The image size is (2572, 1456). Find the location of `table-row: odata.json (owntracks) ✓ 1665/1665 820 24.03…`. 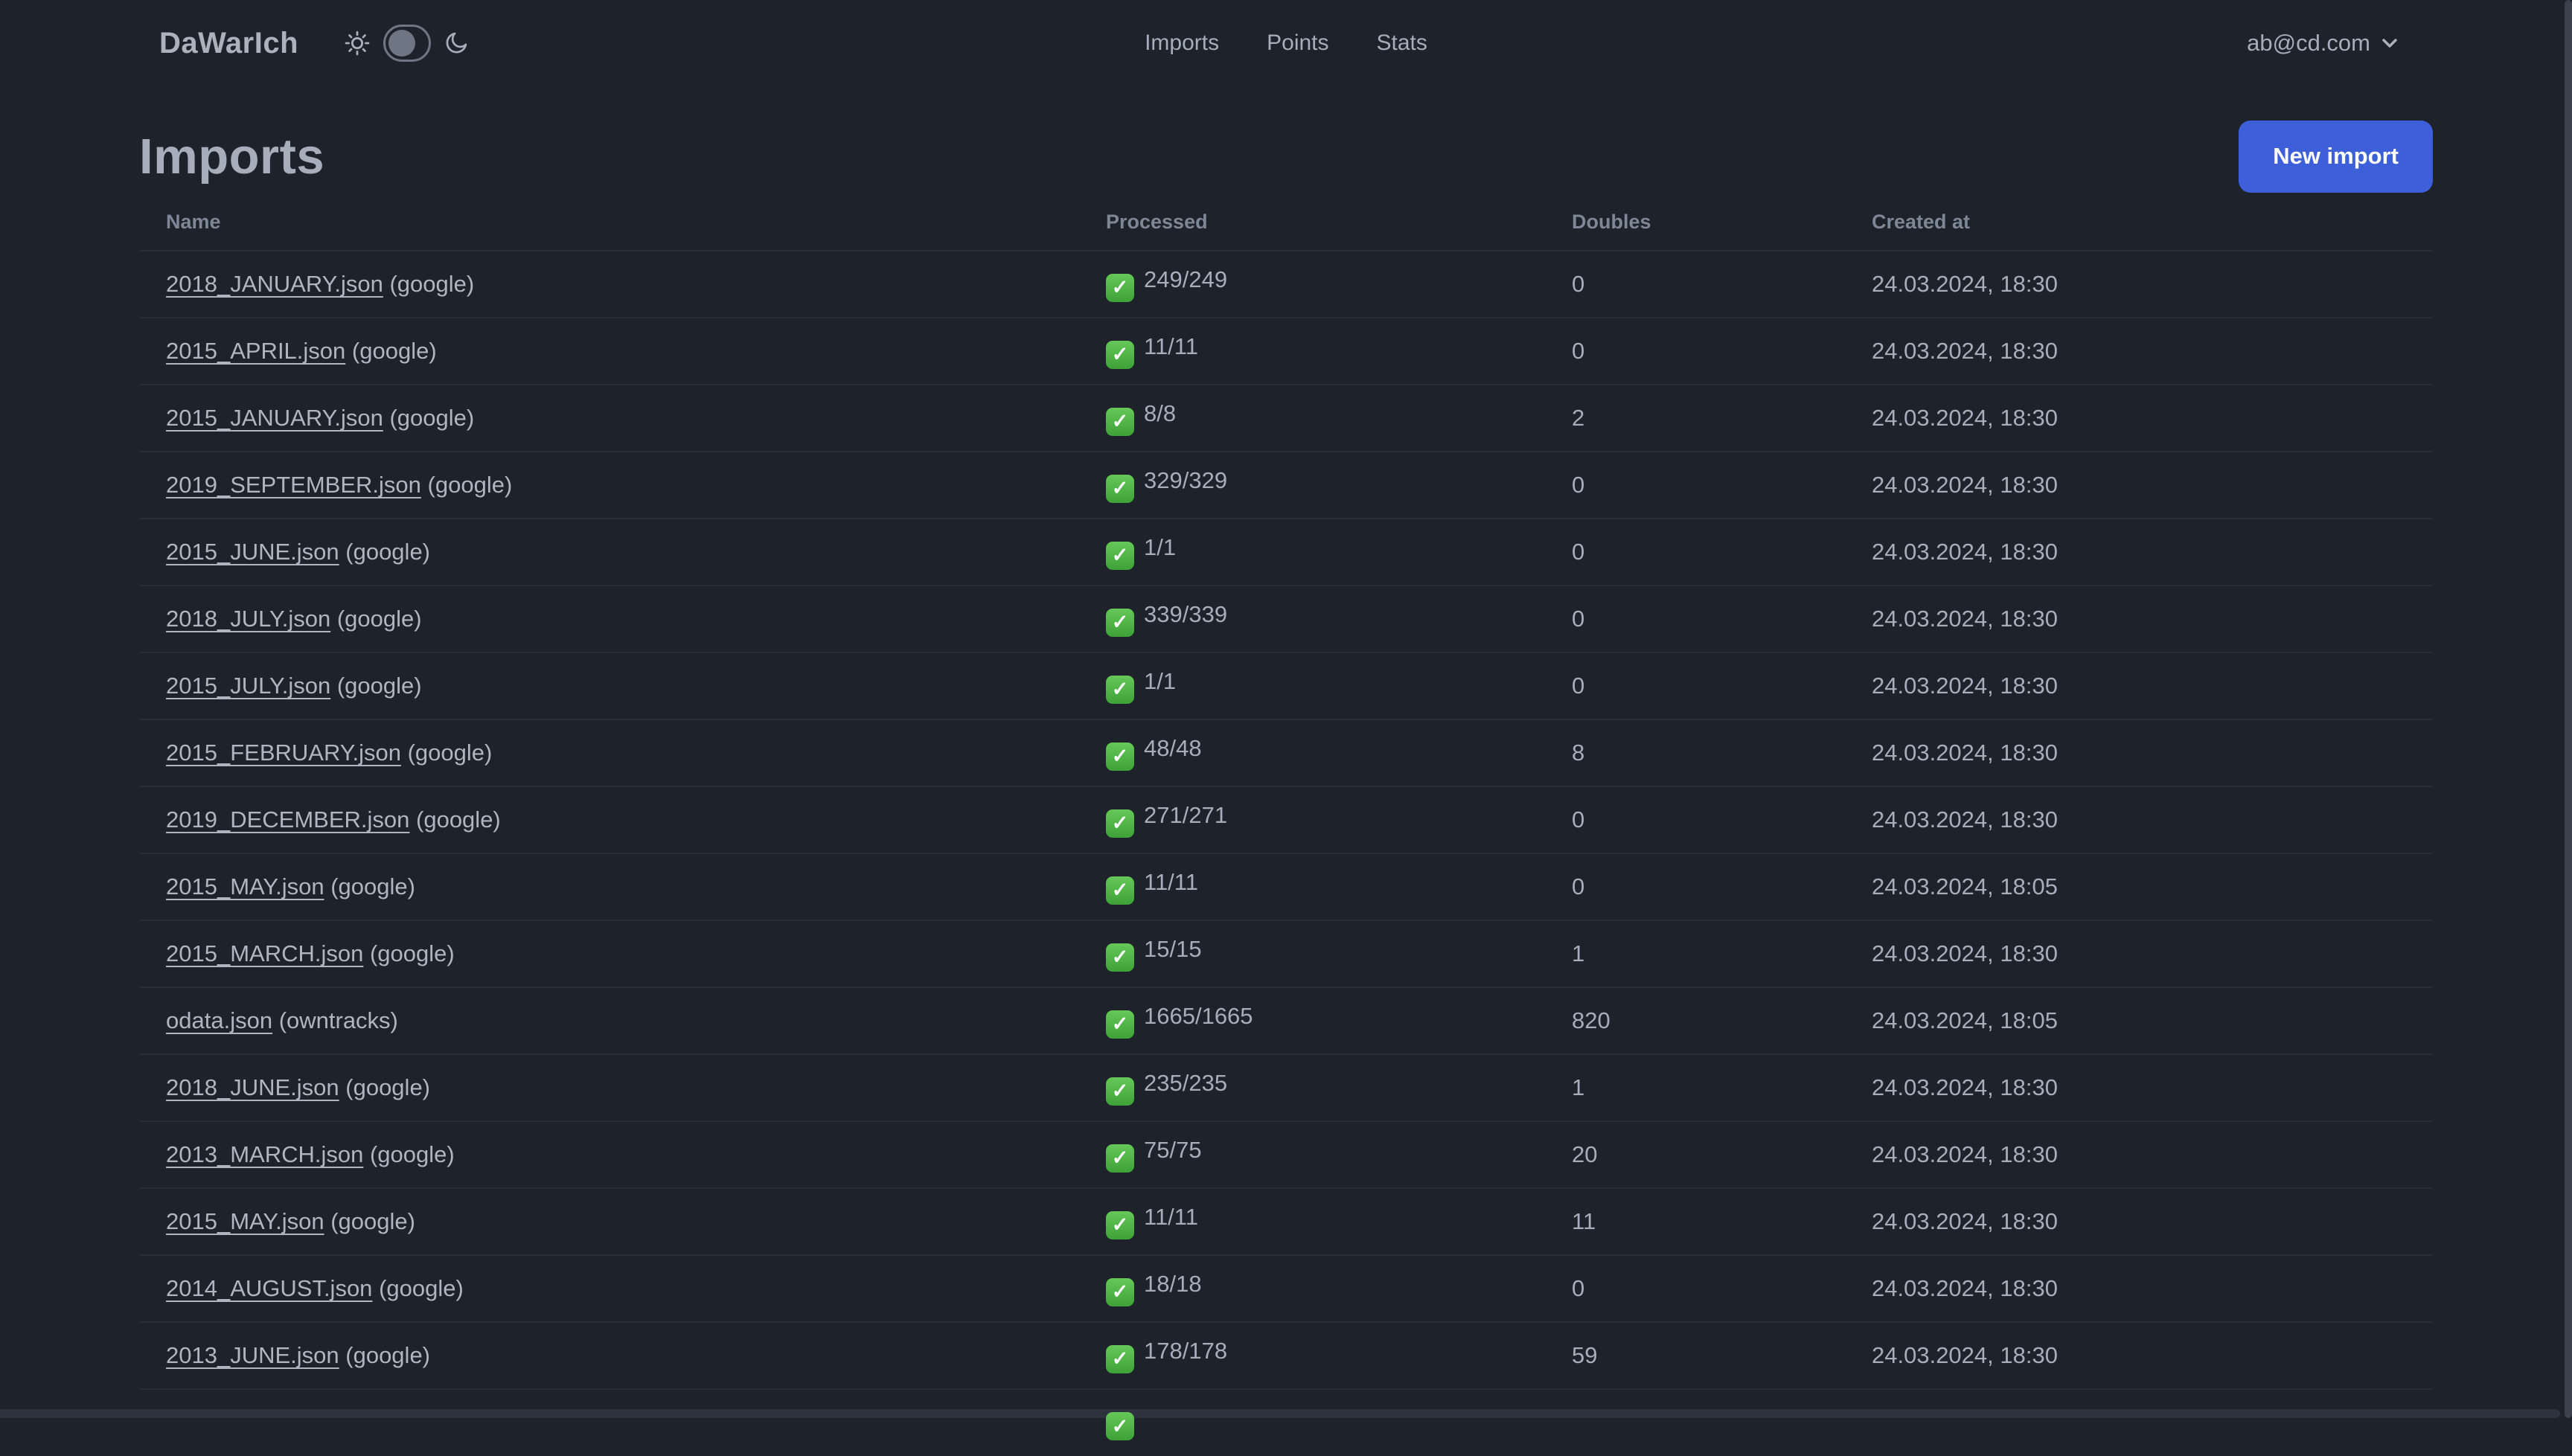

table-row: odata.json (owntracks) ✓ 1665/1665 820 24.03… is located at coordinates (1286, 1020).